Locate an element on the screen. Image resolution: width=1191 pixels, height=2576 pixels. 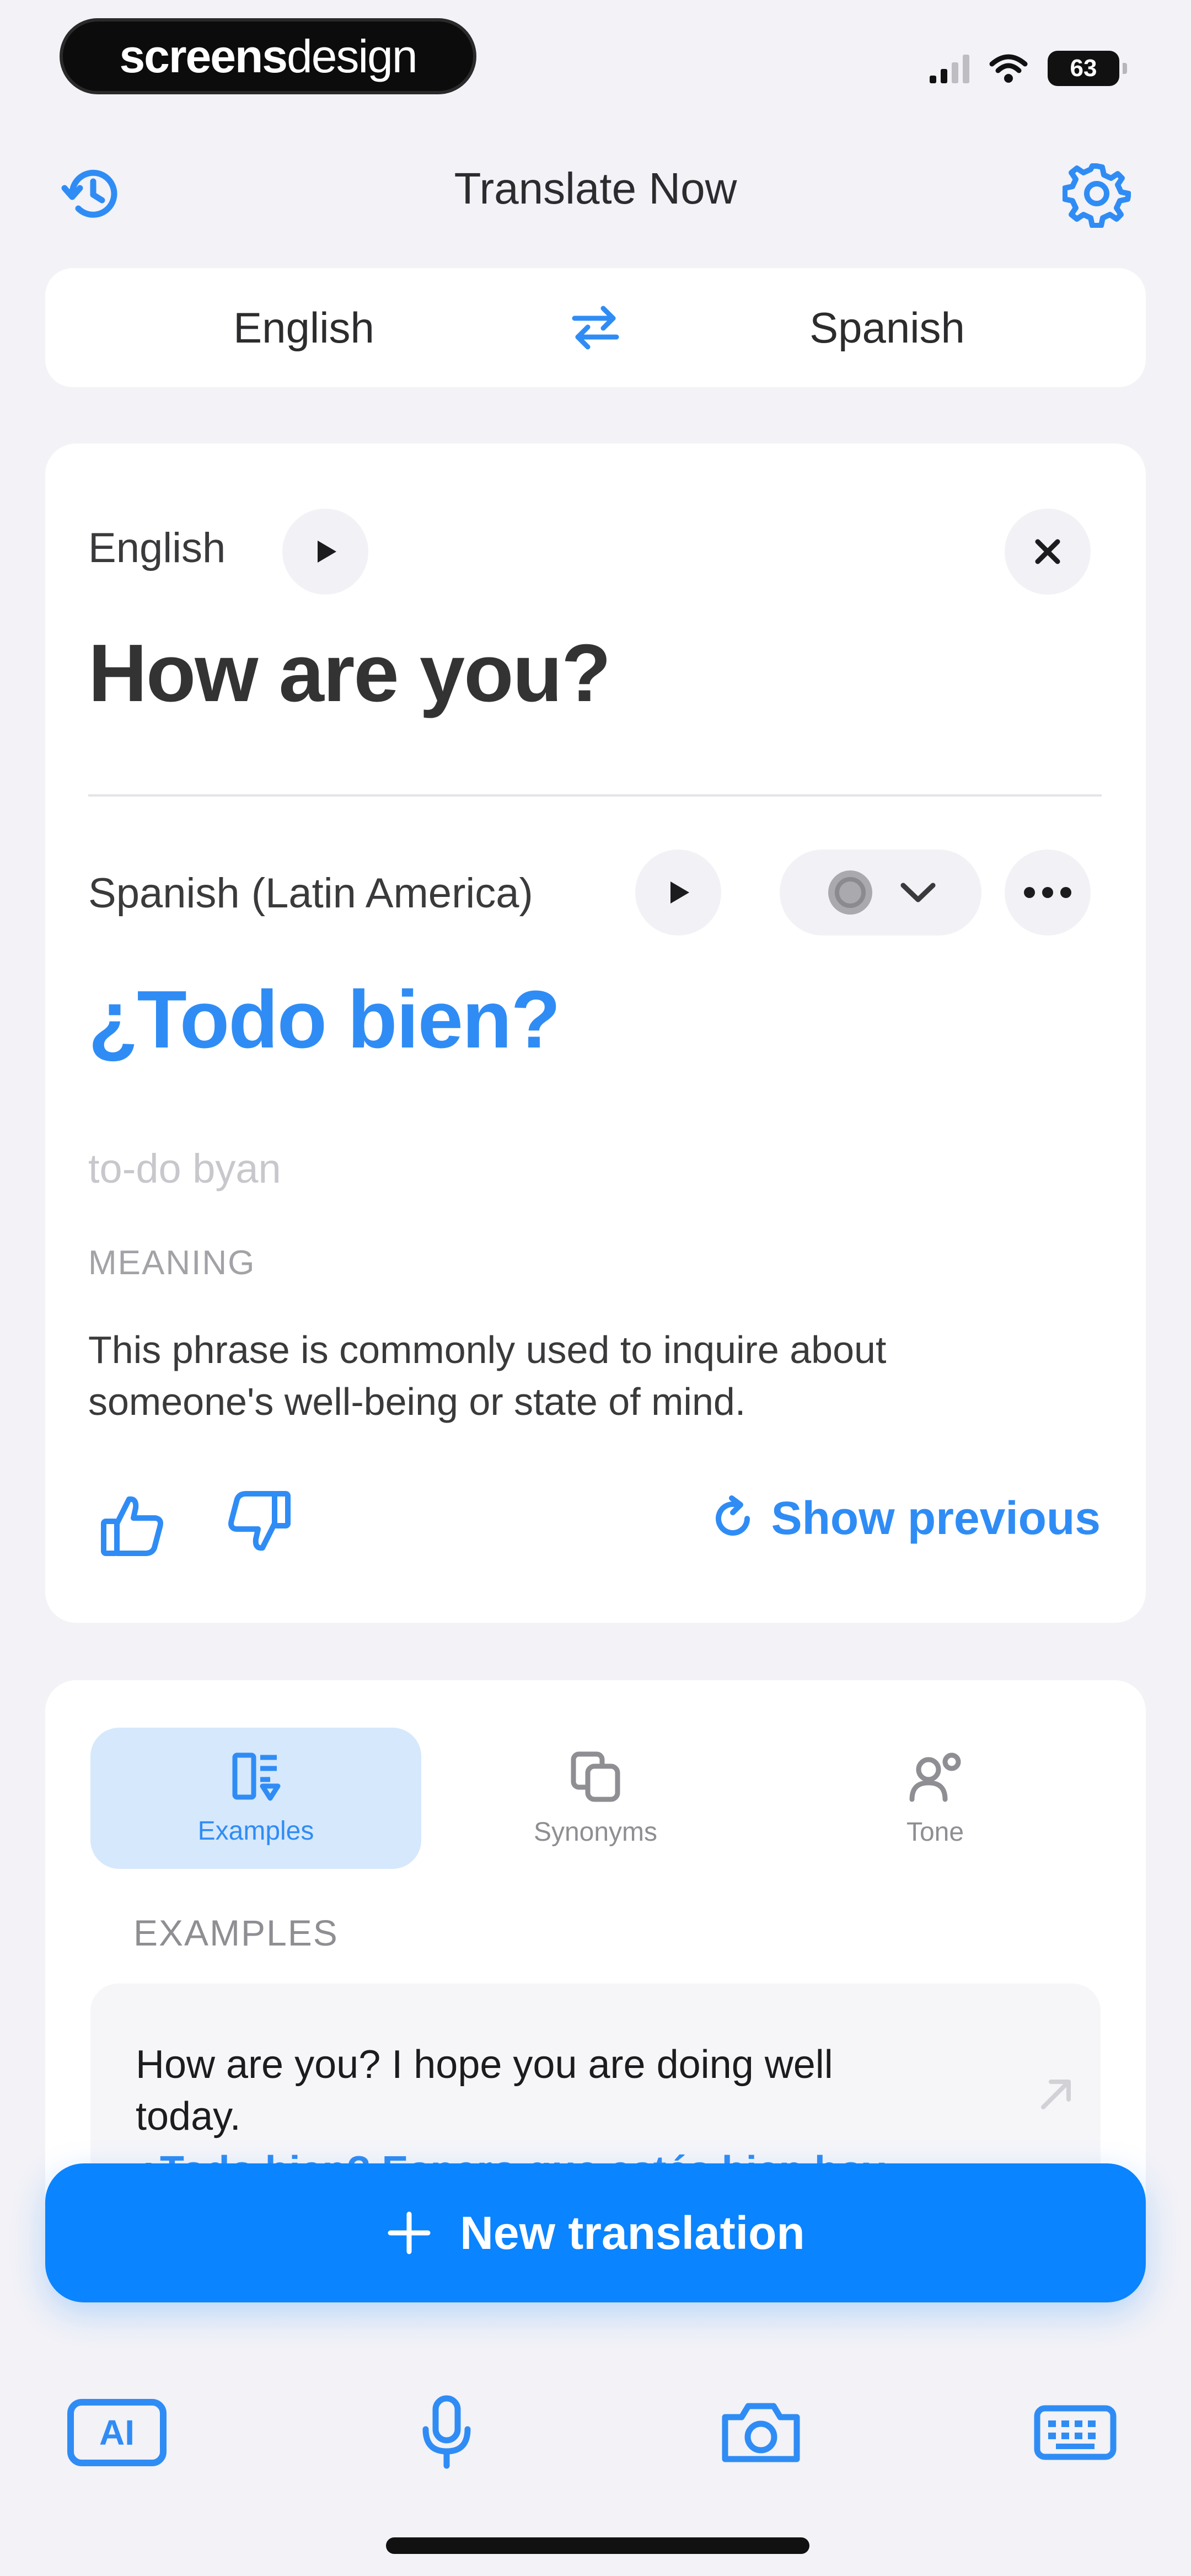
microphone-icon is located at coordinates (447, 2432).